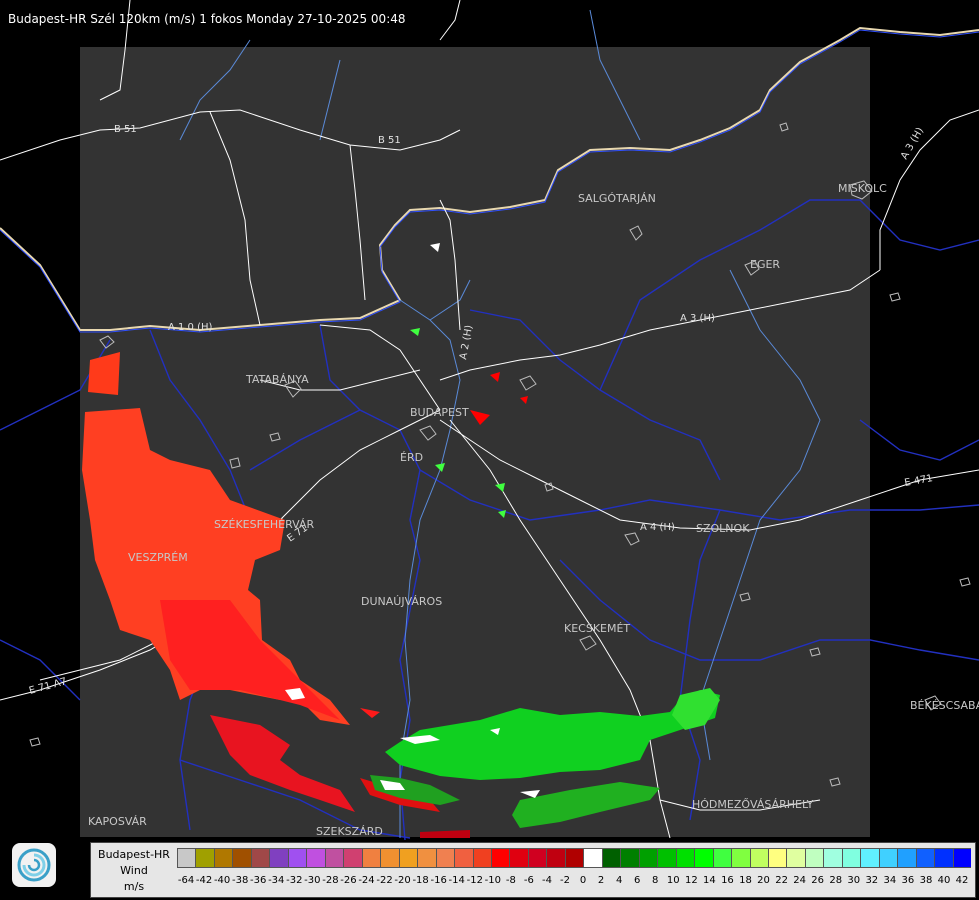 The width and height of the screenshot is (979, 900). What do you see at coordinates (765, 264) in the screenshot?
I see `city-eger: EGER` at bounding box center [765, 264].